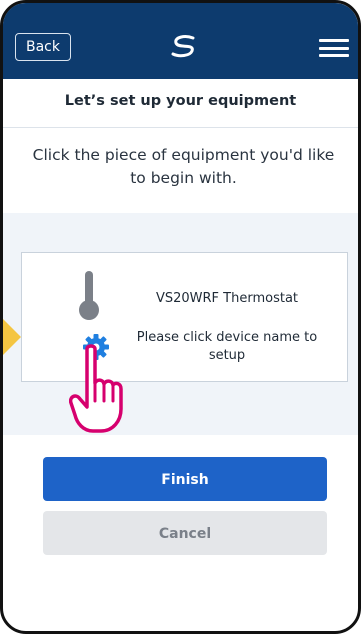  I want to click on pointing-hand-icon, so click(96, 388).